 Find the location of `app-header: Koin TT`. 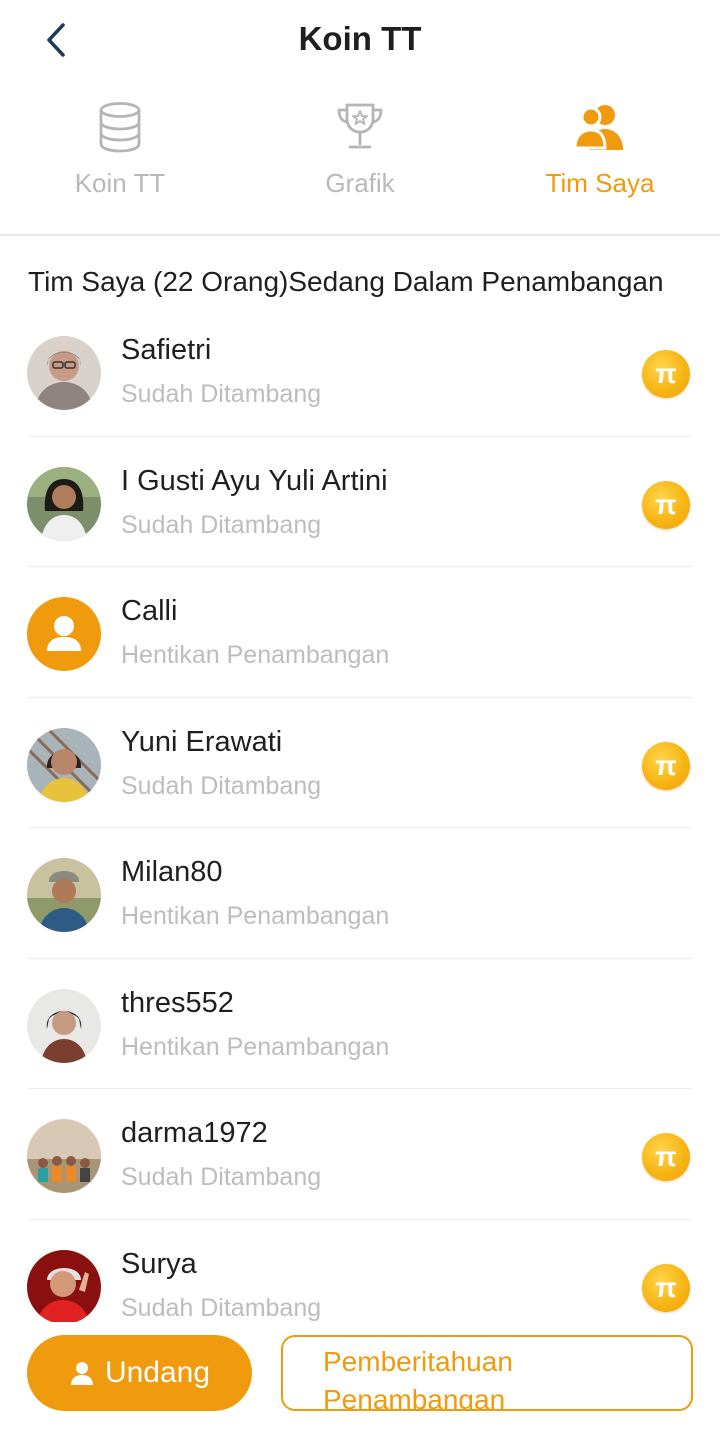

app-header: Koin TT is located at coordinates (360, 41).